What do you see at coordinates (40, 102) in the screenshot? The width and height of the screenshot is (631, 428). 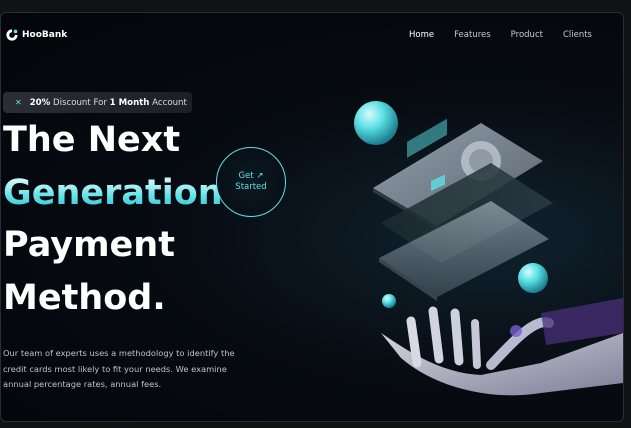 I see `discount-percent: 20%` at bounding box center [40, 102].